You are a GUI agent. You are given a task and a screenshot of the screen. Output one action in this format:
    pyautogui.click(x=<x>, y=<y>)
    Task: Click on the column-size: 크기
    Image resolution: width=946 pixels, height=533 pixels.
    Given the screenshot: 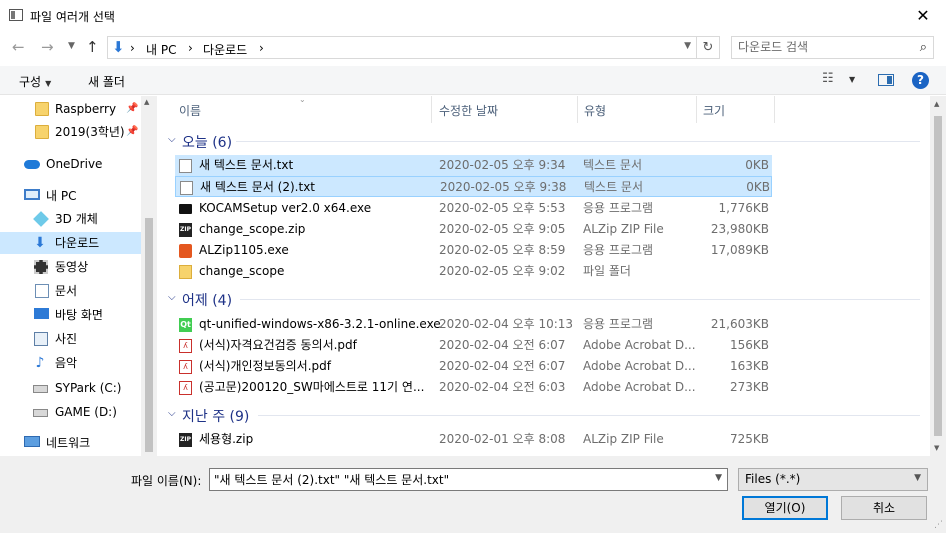 What is the action you would take?
    pyautogui.click(x=714, y=110)
    